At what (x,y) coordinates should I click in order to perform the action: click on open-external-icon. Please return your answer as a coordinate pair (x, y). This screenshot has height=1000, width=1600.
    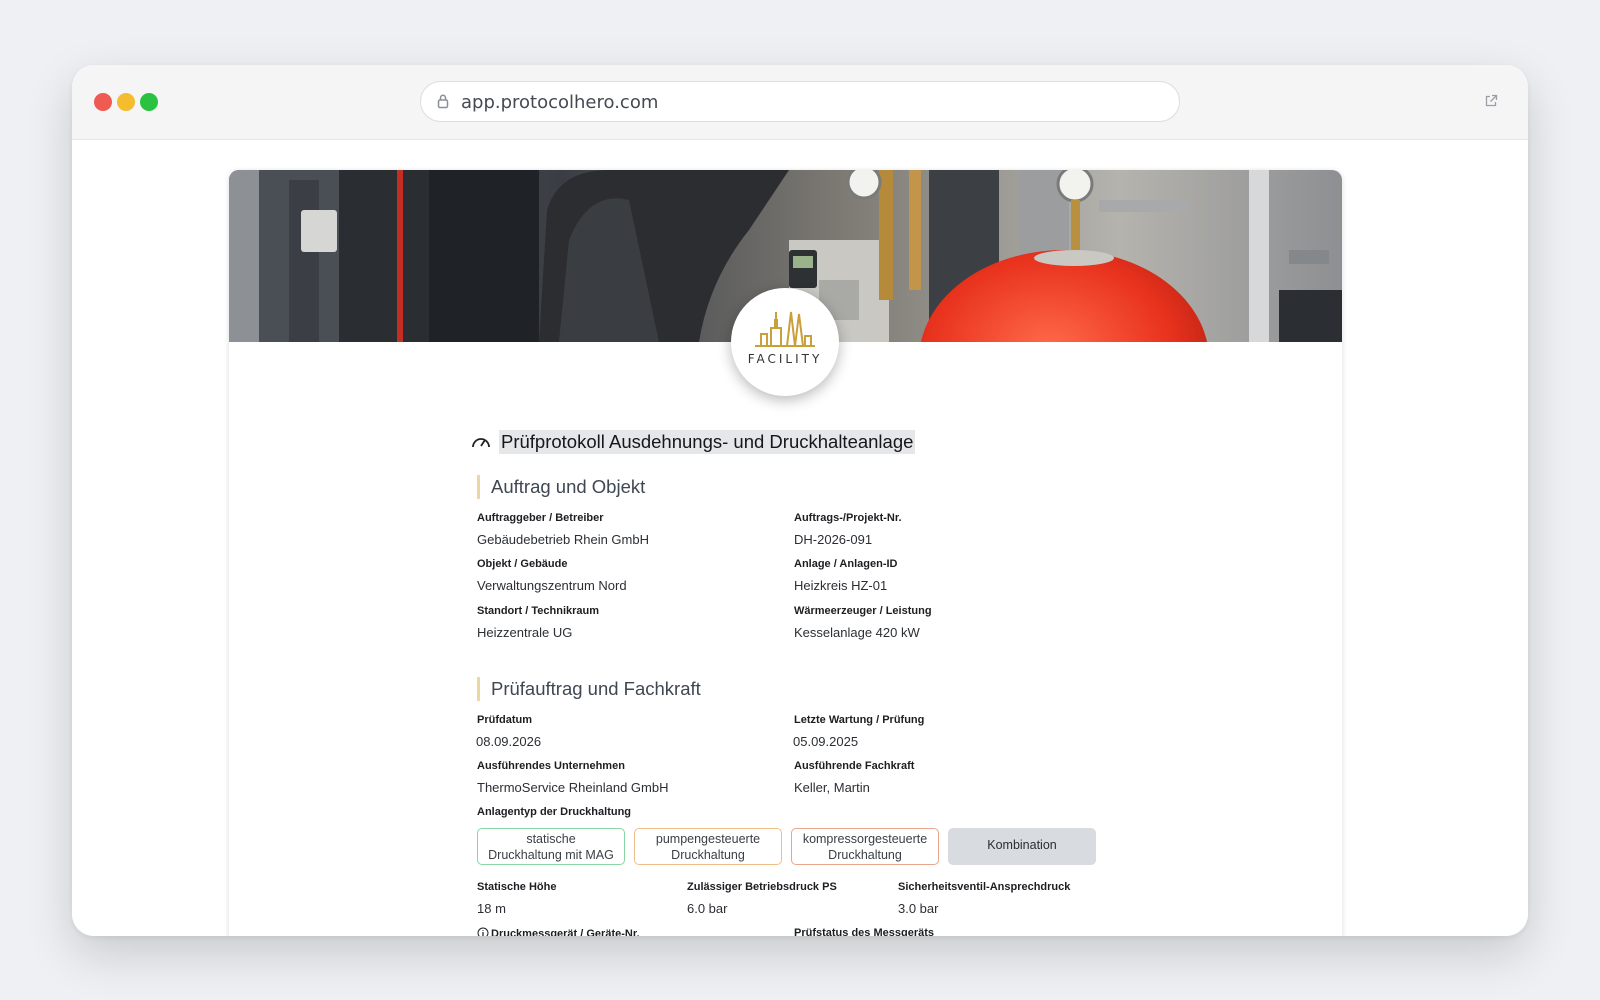
    Looking at the image, I should click on (1491, 103).